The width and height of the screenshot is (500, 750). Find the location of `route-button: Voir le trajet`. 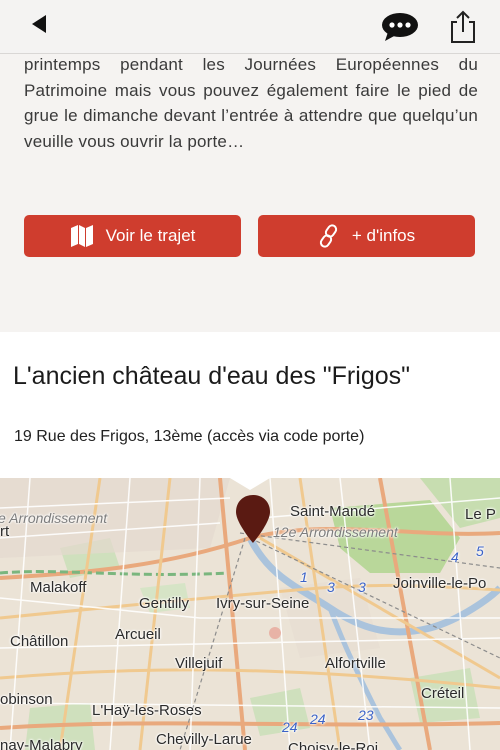

route-button: Voir le trajet is located at coordinates (132, 236).